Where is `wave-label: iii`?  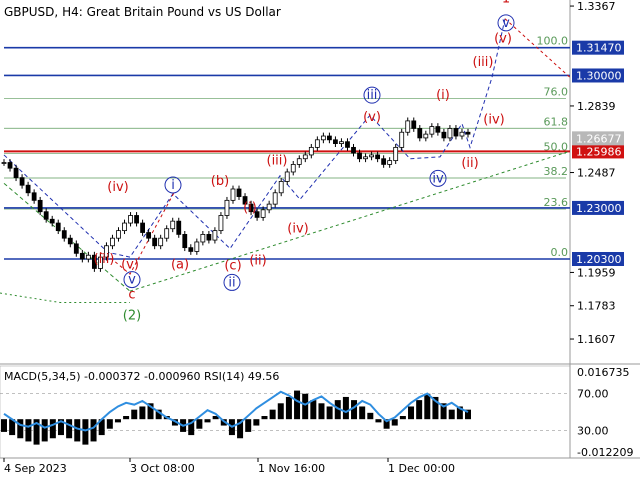
wave-label: iii is located at coordinates (372, 95).